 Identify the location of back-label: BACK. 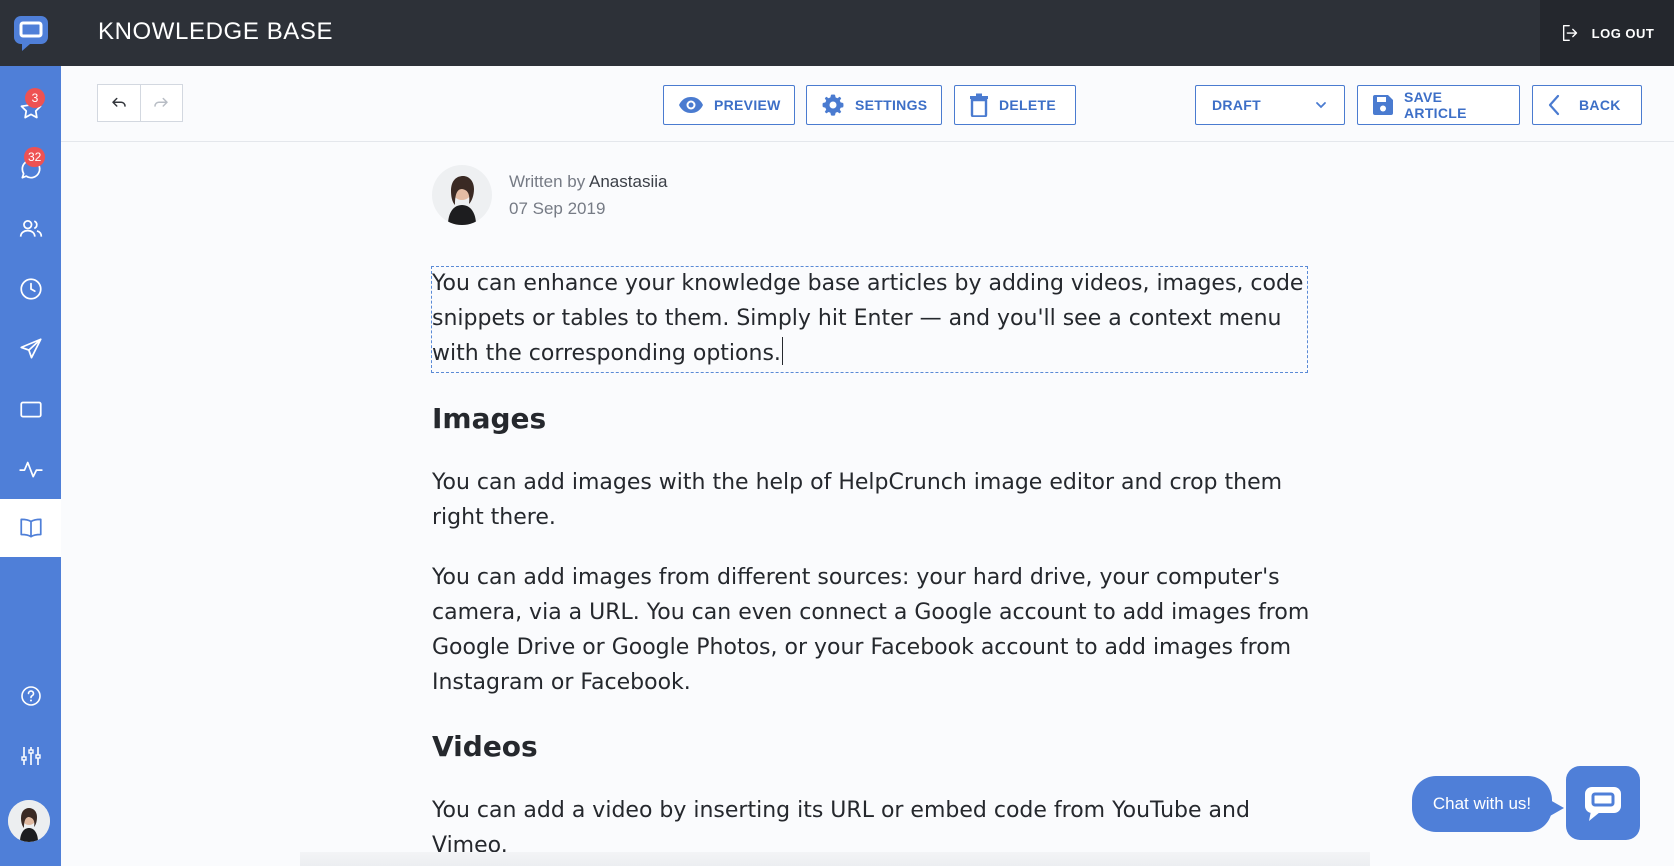
(1600, 105).